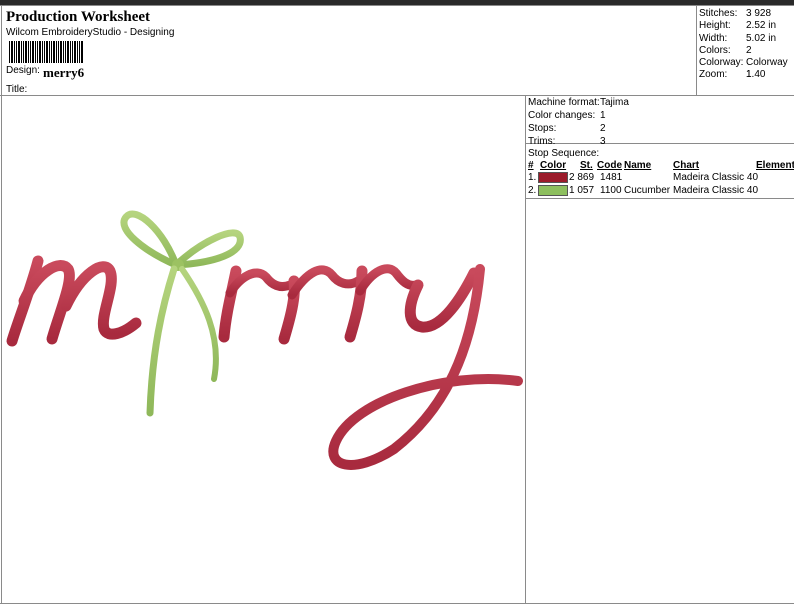 The height and width of the screenshot is (604, 794). I want to click on stitch-count: 1 057, so click(582, 190).